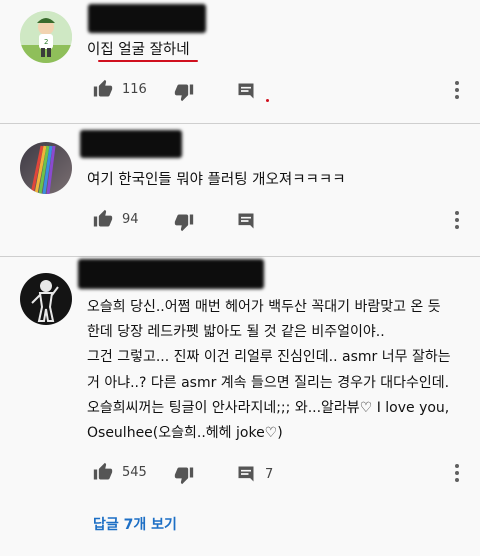 The image size is (480, 556). I want to click on svg-text: 2, so click(46, 42).